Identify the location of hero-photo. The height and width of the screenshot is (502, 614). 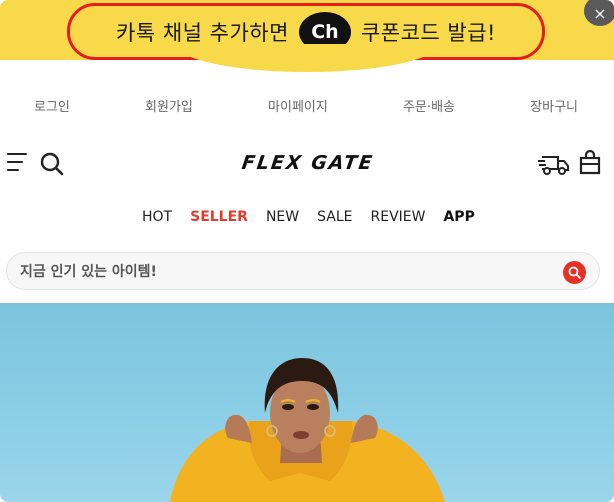
(307, 430).